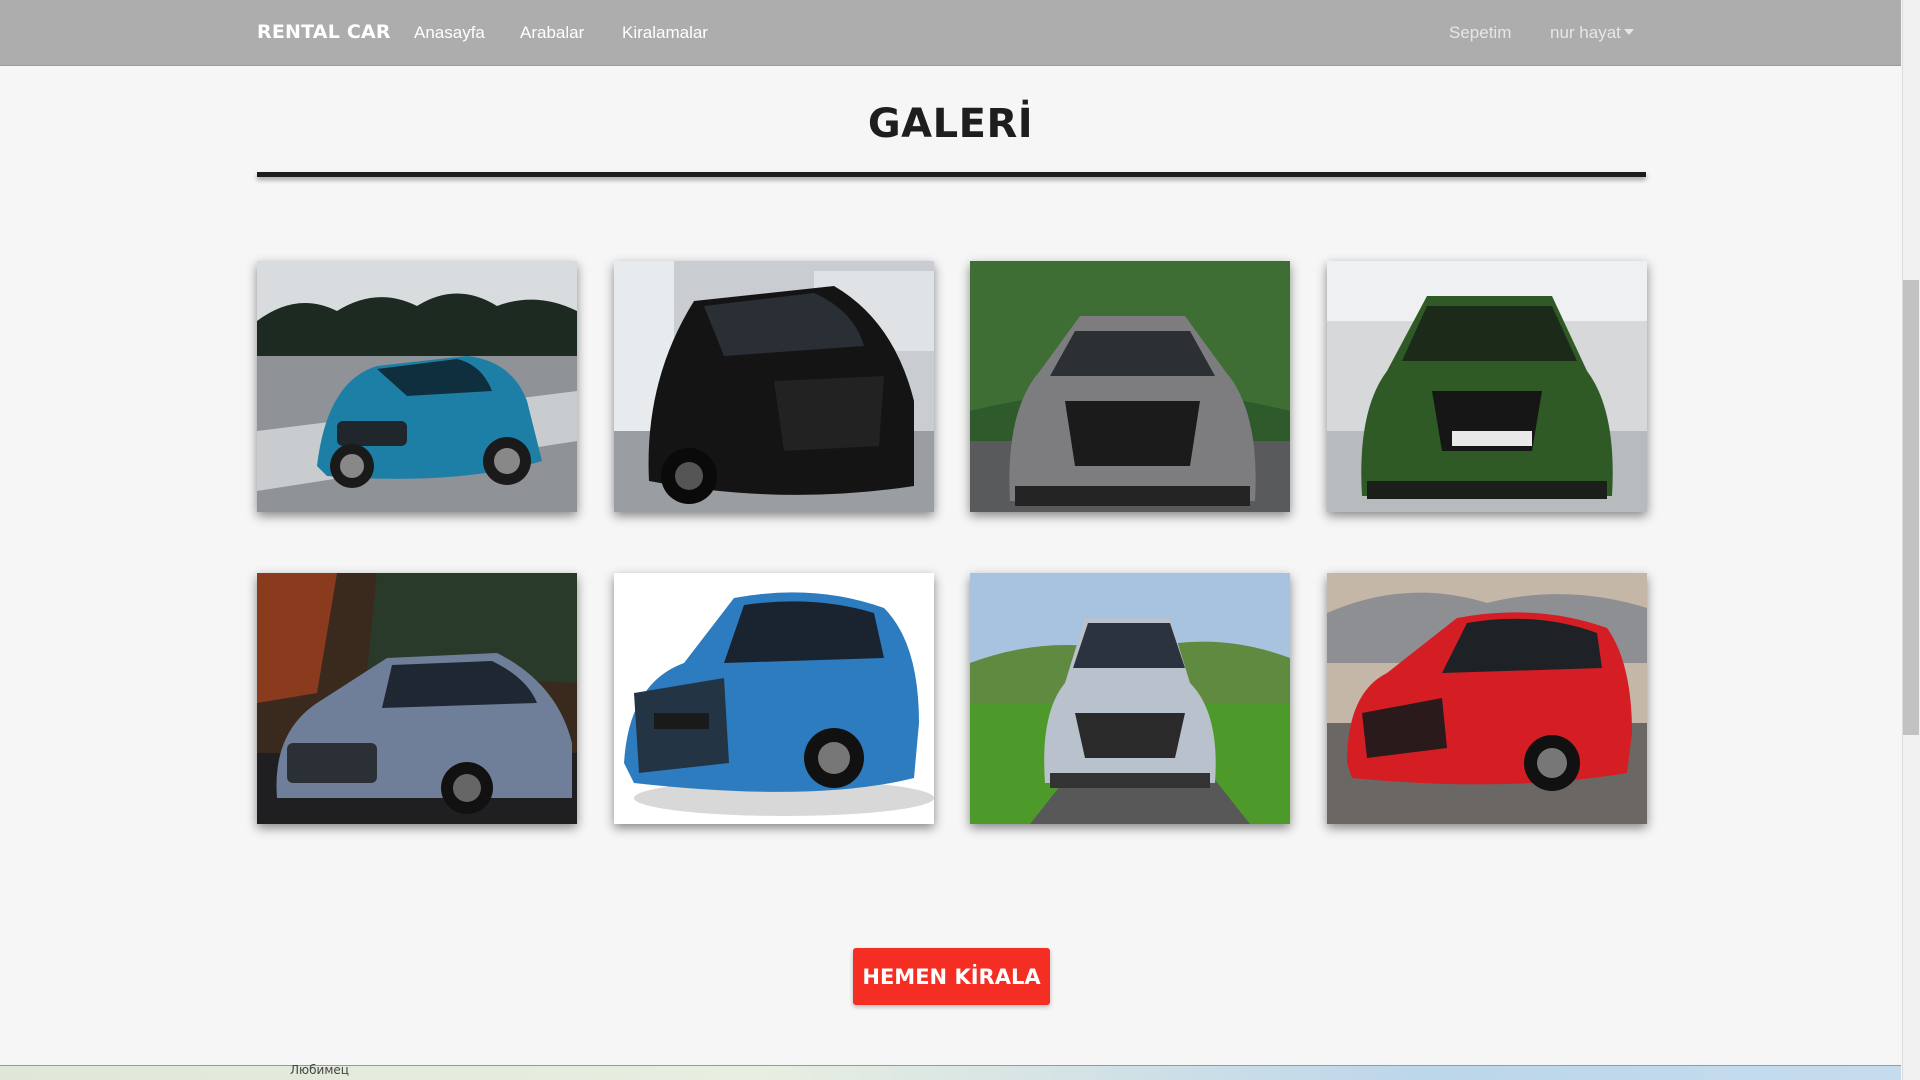 The image size is (1920, 1080). I want to click on gallery-image-audi-a3-black, so click(774, 386).